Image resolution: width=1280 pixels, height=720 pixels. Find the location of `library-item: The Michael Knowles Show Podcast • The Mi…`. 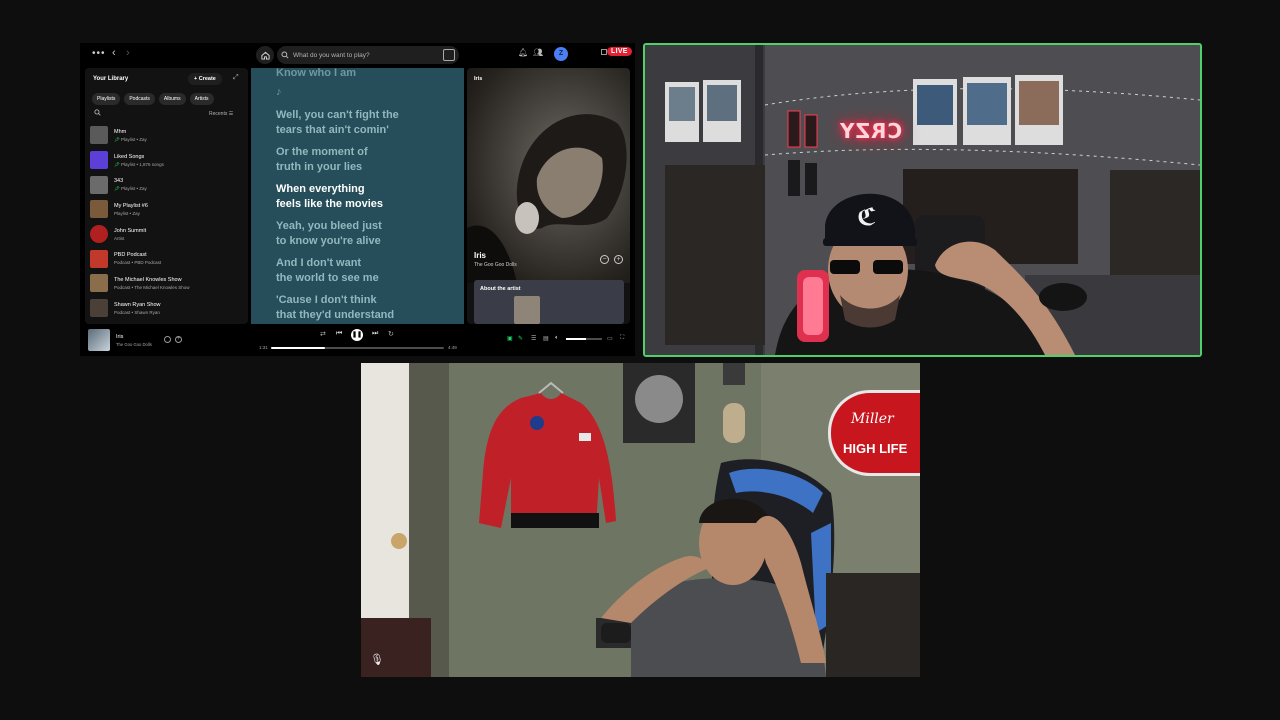

library-item: The Michael Knowles Show Podcast • The Mi… is located at coordinates (167, 283).